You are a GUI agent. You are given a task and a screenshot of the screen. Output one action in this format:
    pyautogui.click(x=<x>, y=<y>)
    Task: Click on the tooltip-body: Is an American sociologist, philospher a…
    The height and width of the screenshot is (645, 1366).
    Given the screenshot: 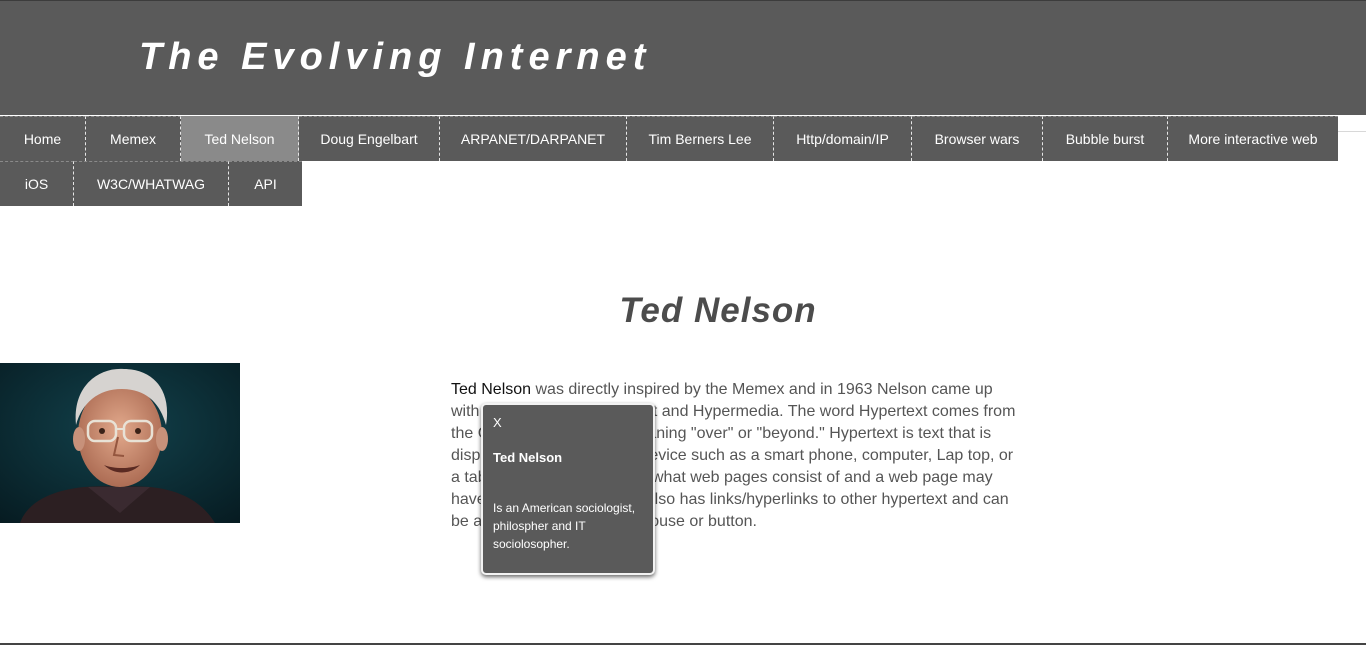 What is the action you would take?
    pyautogui.click(x=564, y=526)
    